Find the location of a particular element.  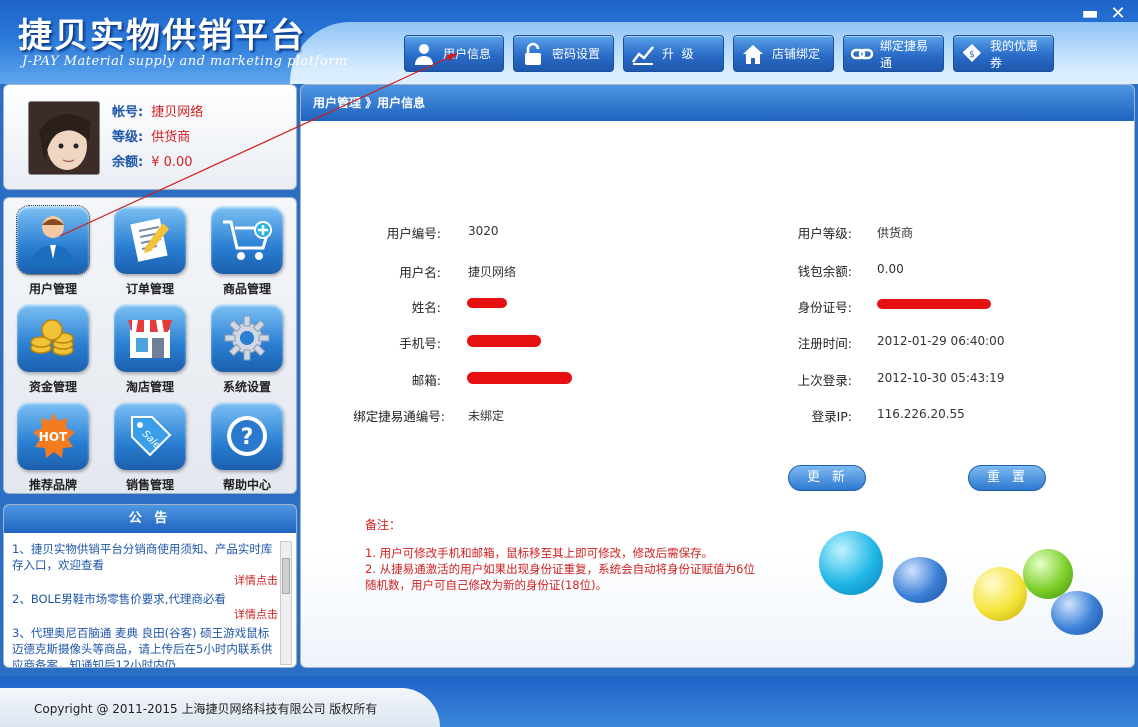

menu-recommend-brand: HOT 推荐品牌 is located at coordinates (53, 447).